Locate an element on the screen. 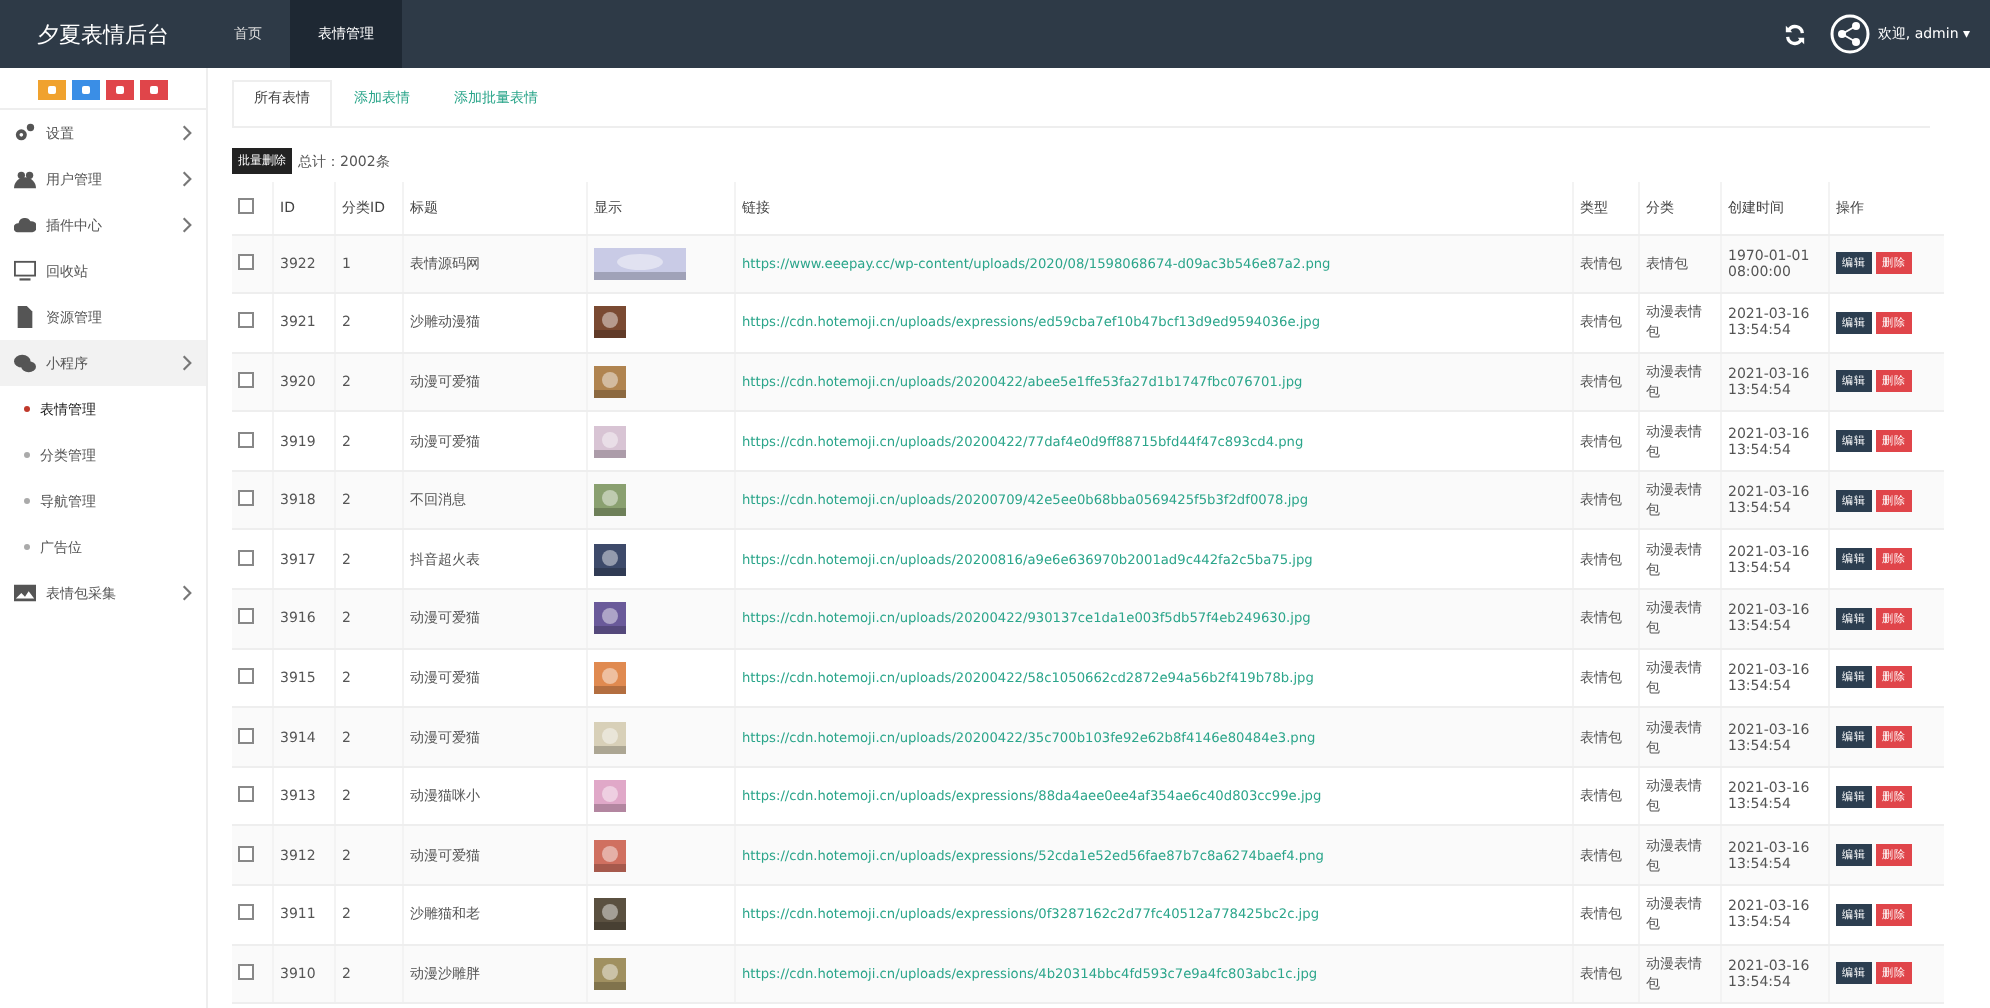  image-icon is located at coordinates (25, 593).